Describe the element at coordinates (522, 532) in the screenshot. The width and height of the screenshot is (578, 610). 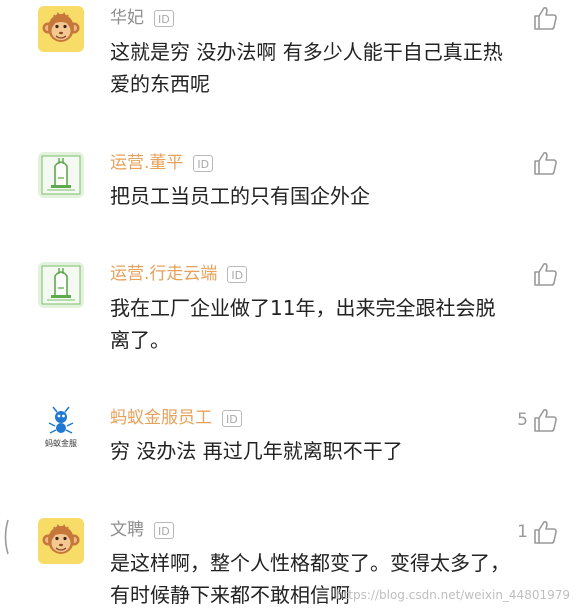
I see `like-count: 1` at that location.